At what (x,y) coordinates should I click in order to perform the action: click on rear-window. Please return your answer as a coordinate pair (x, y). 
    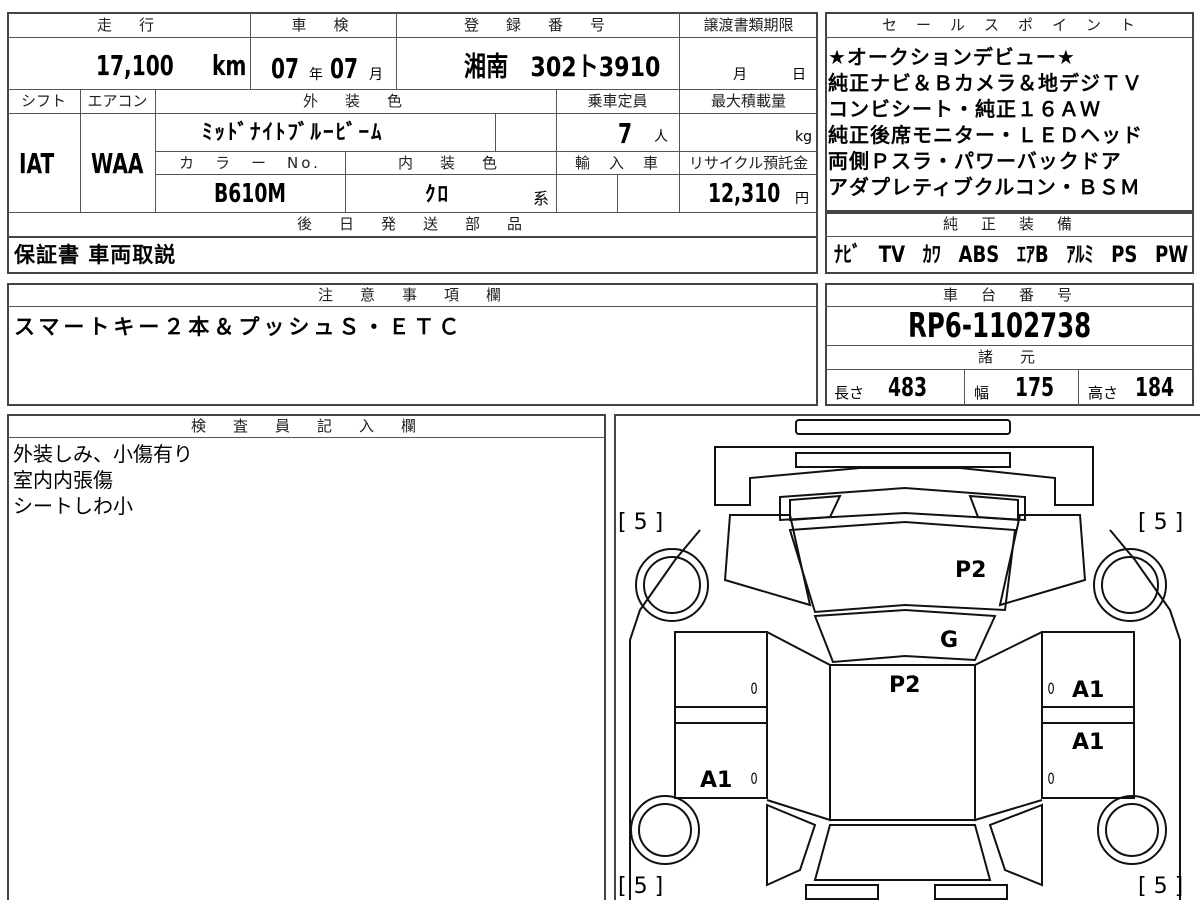
    Looking at the image, I should click on (902, 852).